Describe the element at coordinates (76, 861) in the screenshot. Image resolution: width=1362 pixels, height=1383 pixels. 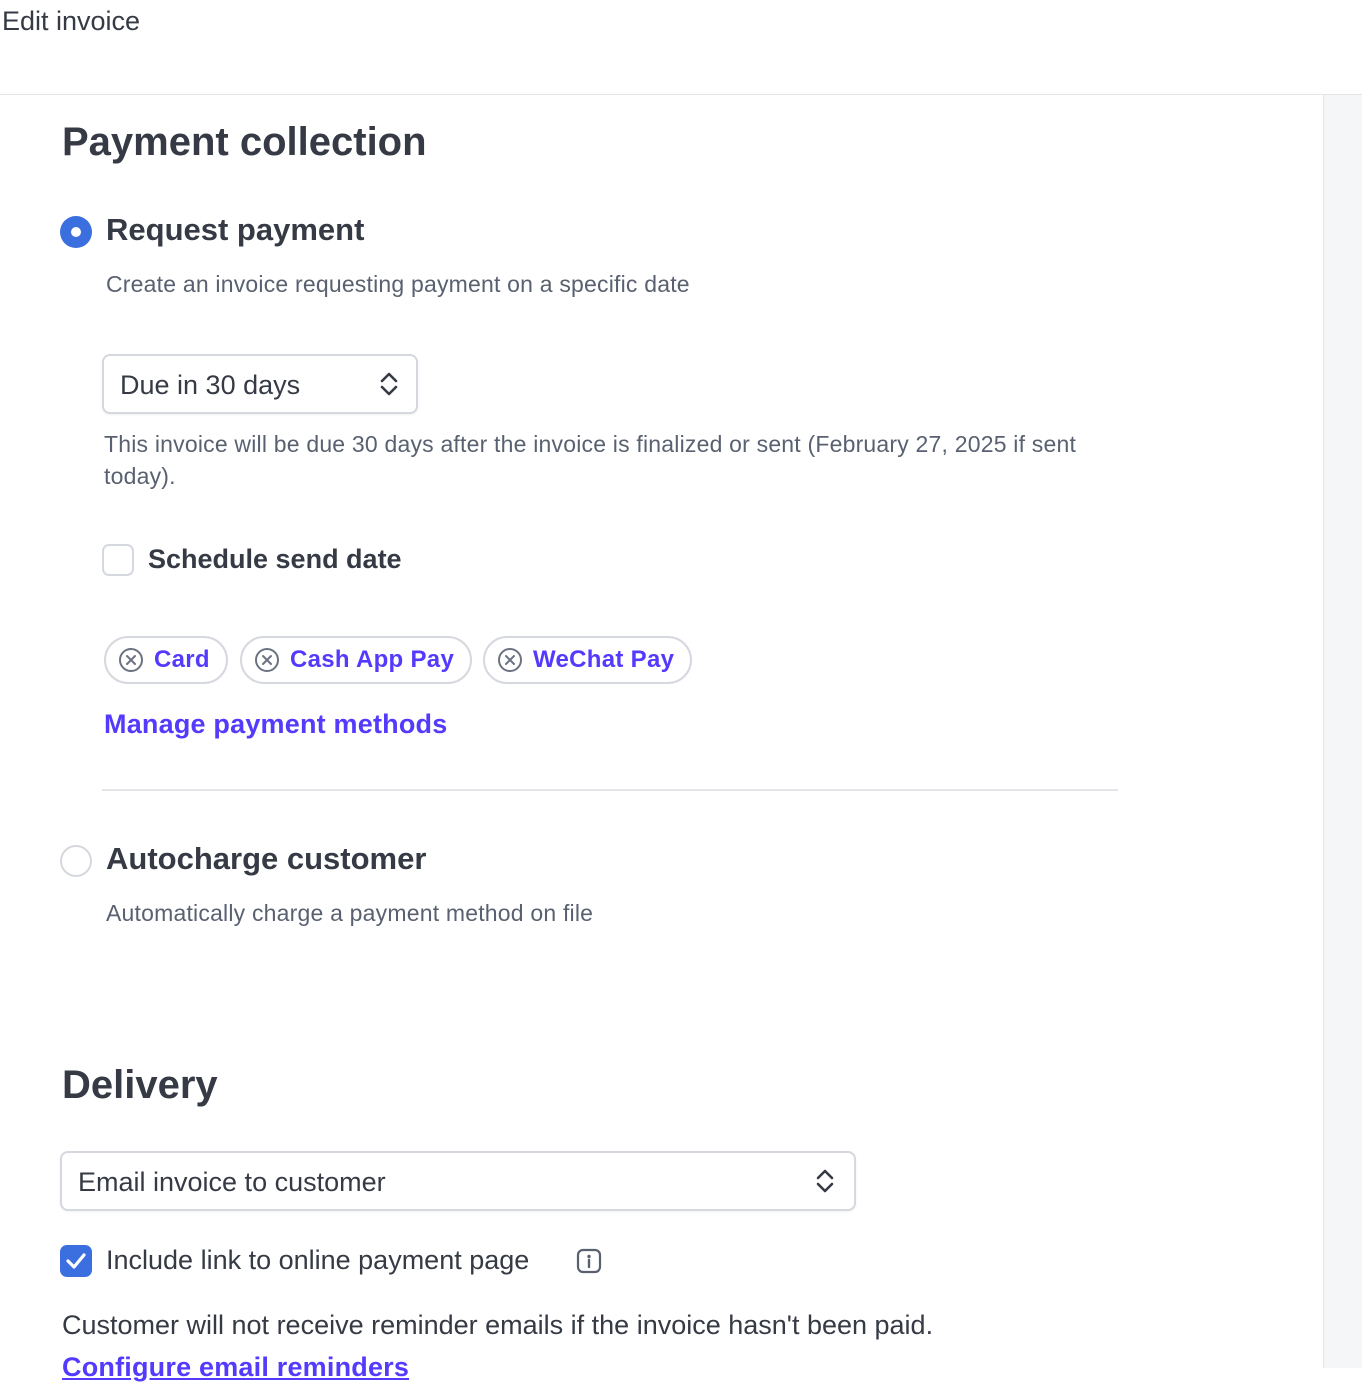
I see `autocharge-customer-radio` at that location.